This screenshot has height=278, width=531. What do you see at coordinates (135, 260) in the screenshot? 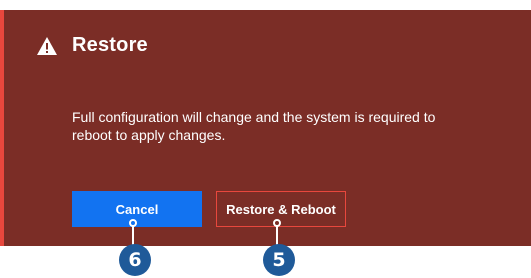
I see `callout-badge-cancel: 6` at bounding box center [135, 260].